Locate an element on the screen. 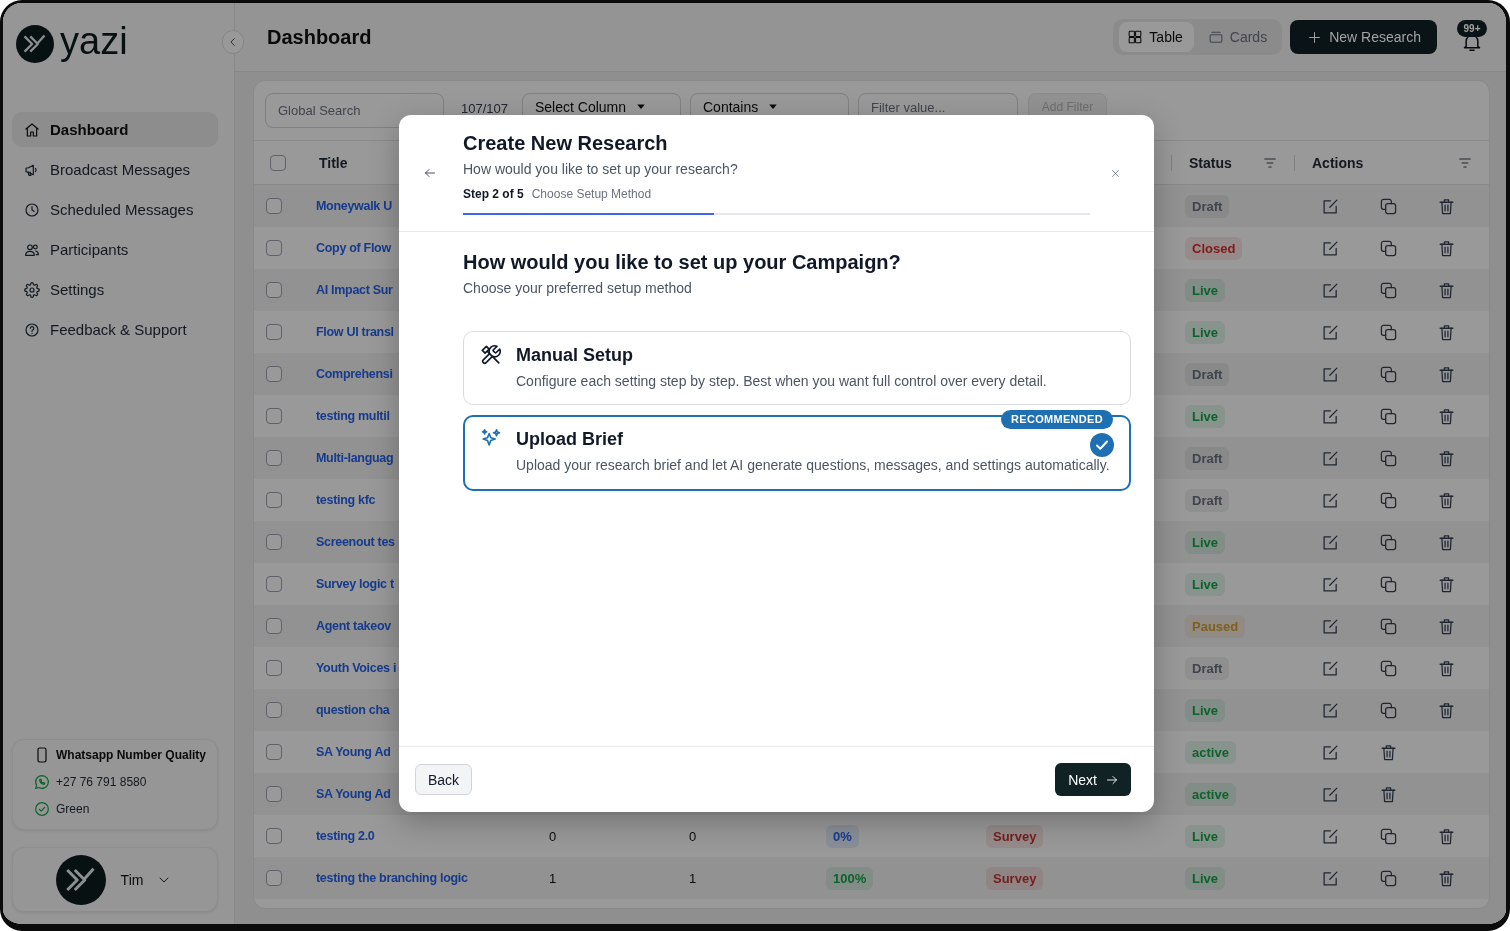 The image size is (1510, 931). research-title-link: testing multil is located at coordinates (353, 416).